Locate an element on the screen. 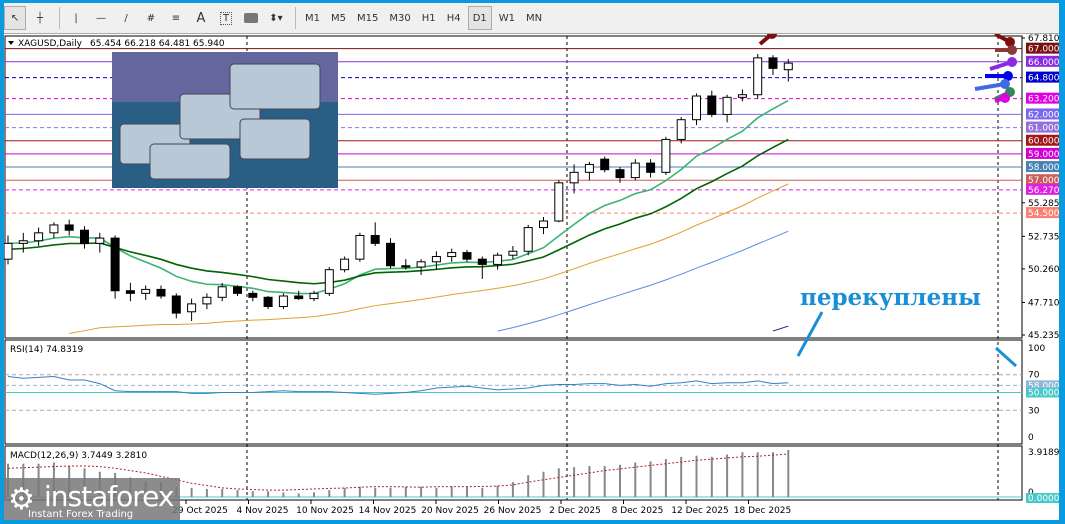 The height and width of the screenshot is (524, 1065). annotation-arrow is located at coordinates (1006, 357).